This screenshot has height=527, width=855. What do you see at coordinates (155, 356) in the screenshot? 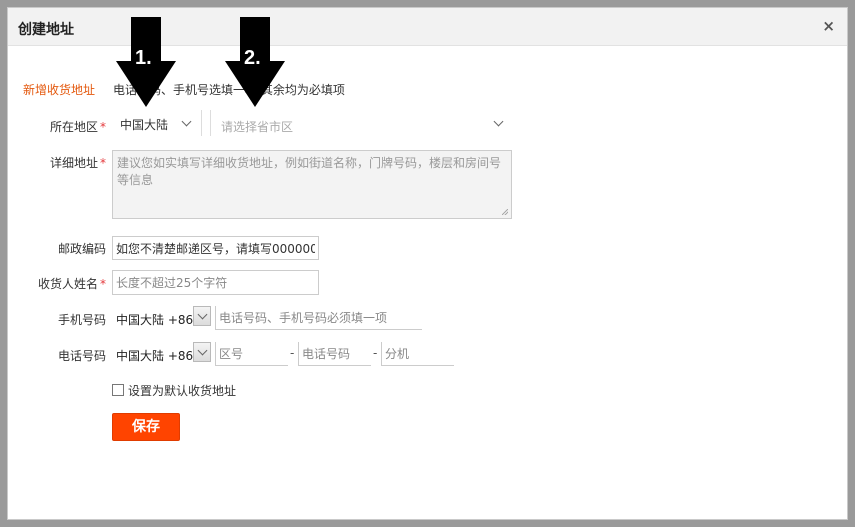
I see `phone-country-value: 中国大陆 +86` at bounding box center [155, 356].